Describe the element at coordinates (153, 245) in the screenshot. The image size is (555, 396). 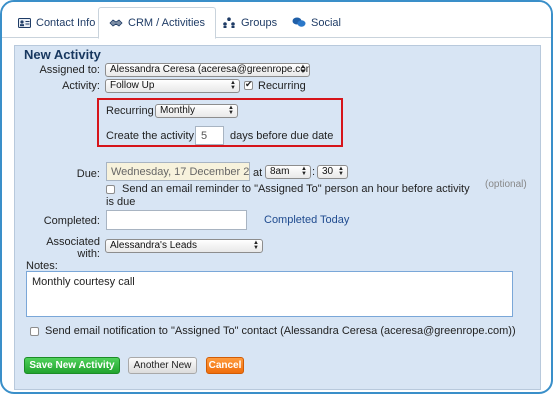
I see `associated-with-value: Alessandra's Leads` at that location.